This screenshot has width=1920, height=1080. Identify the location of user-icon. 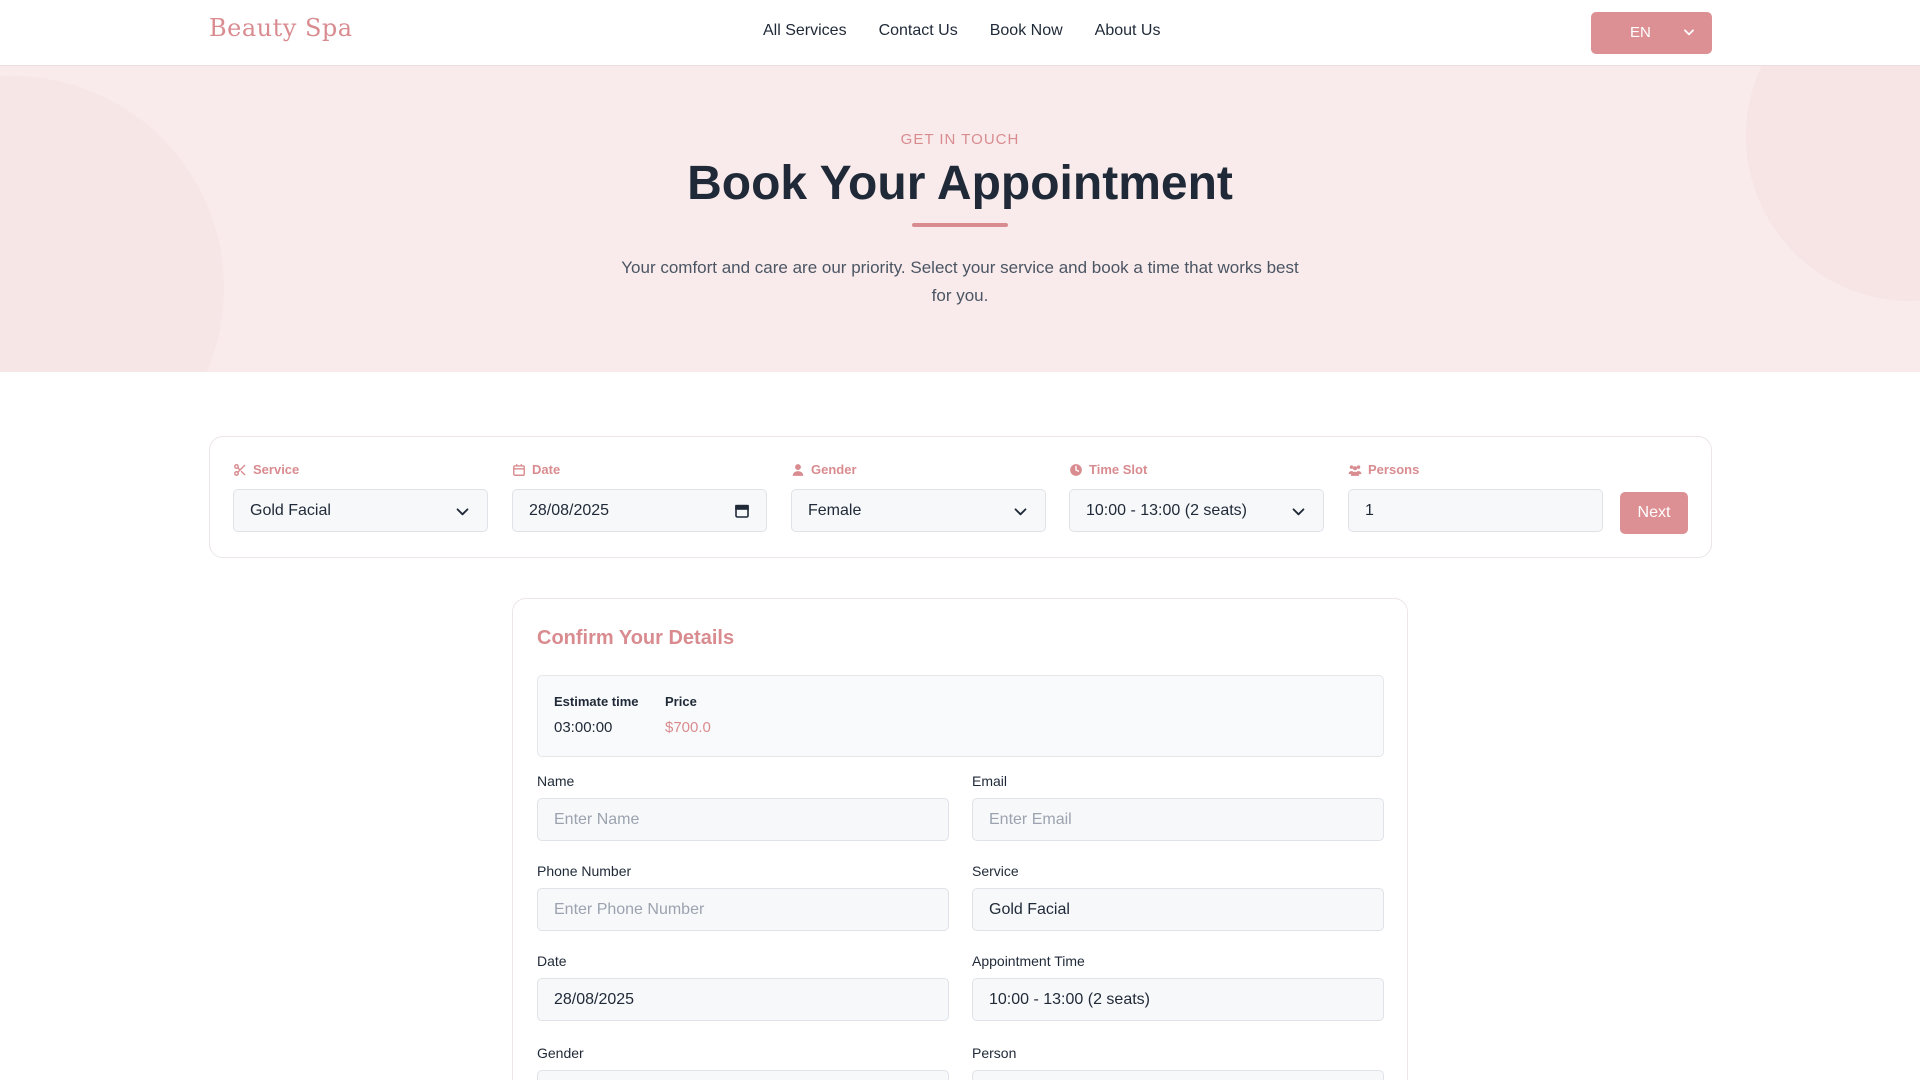
(798, 469).